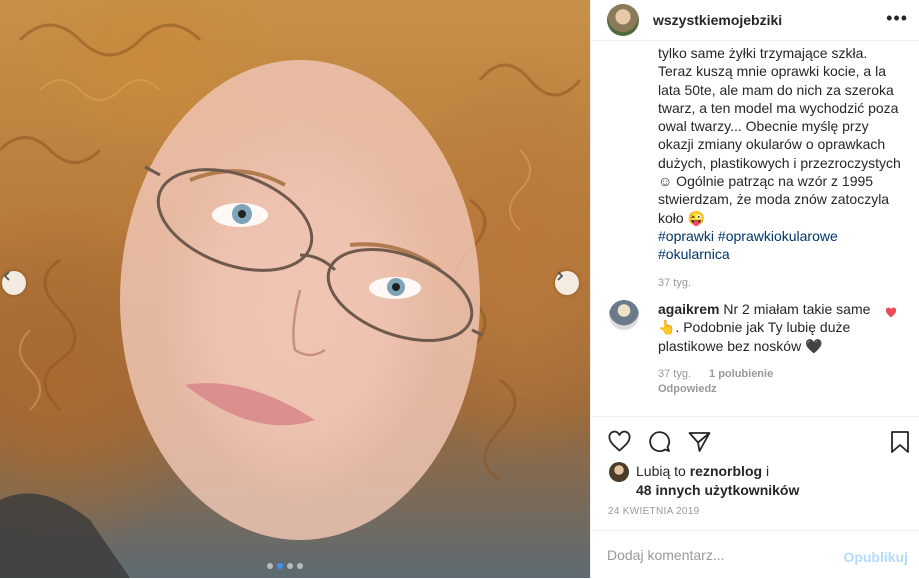 The height and width of the screenshot is (579, 919). What do you see at coordinates (687, 389) in the screenshot?
I see `reply-button: Odpowiedz` at bounding box center [687, 389].